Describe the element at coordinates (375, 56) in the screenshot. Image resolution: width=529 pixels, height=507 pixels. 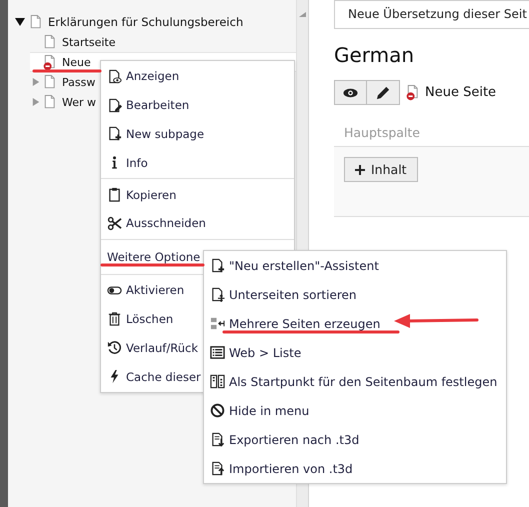
I see `language-heading: German` at that location.